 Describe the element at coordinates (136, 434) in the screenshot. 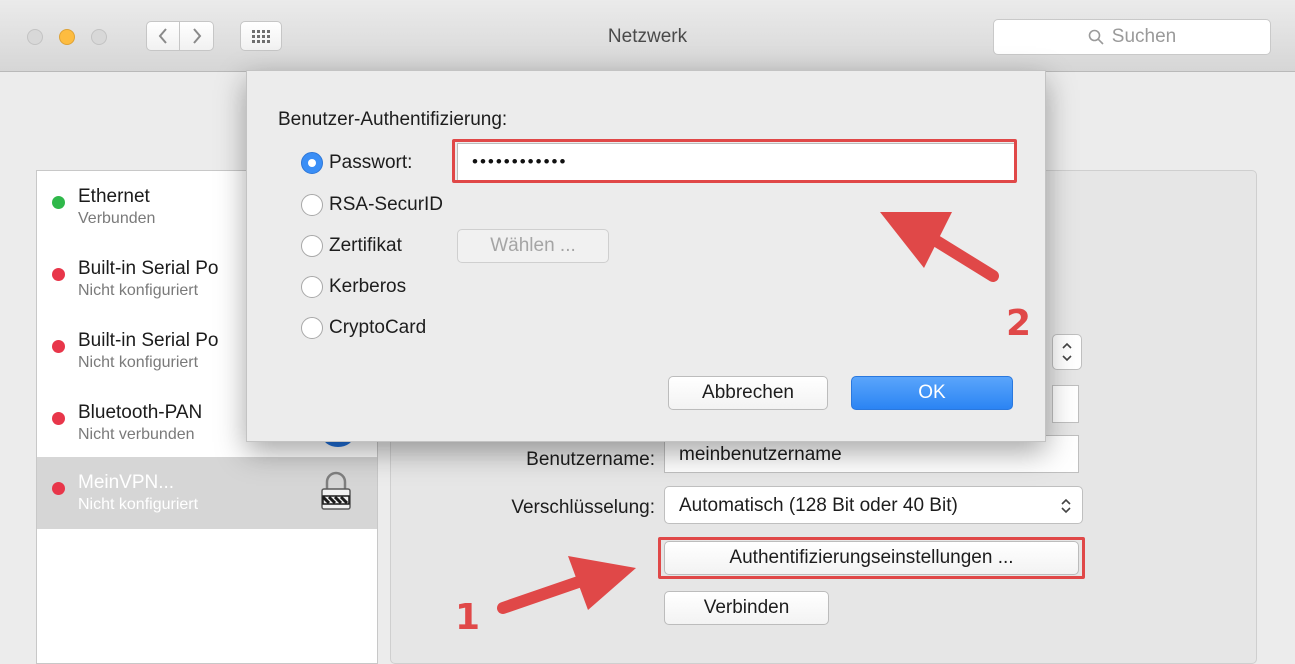

I see `service-status: Nicht verbunden` at that location.